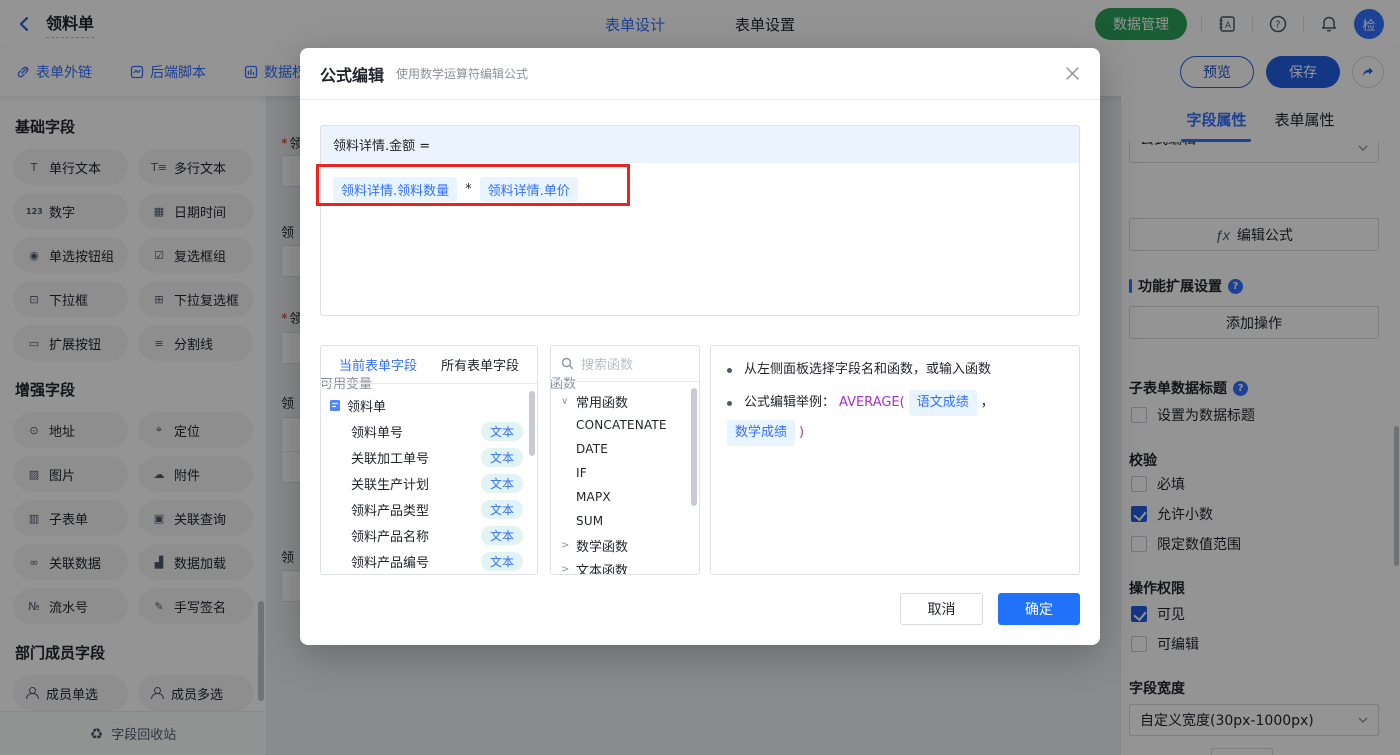  What do you see at coordinates (335, 405) in the screenshot?
I see `form-doc-icon` at bounding box center [335, 405].